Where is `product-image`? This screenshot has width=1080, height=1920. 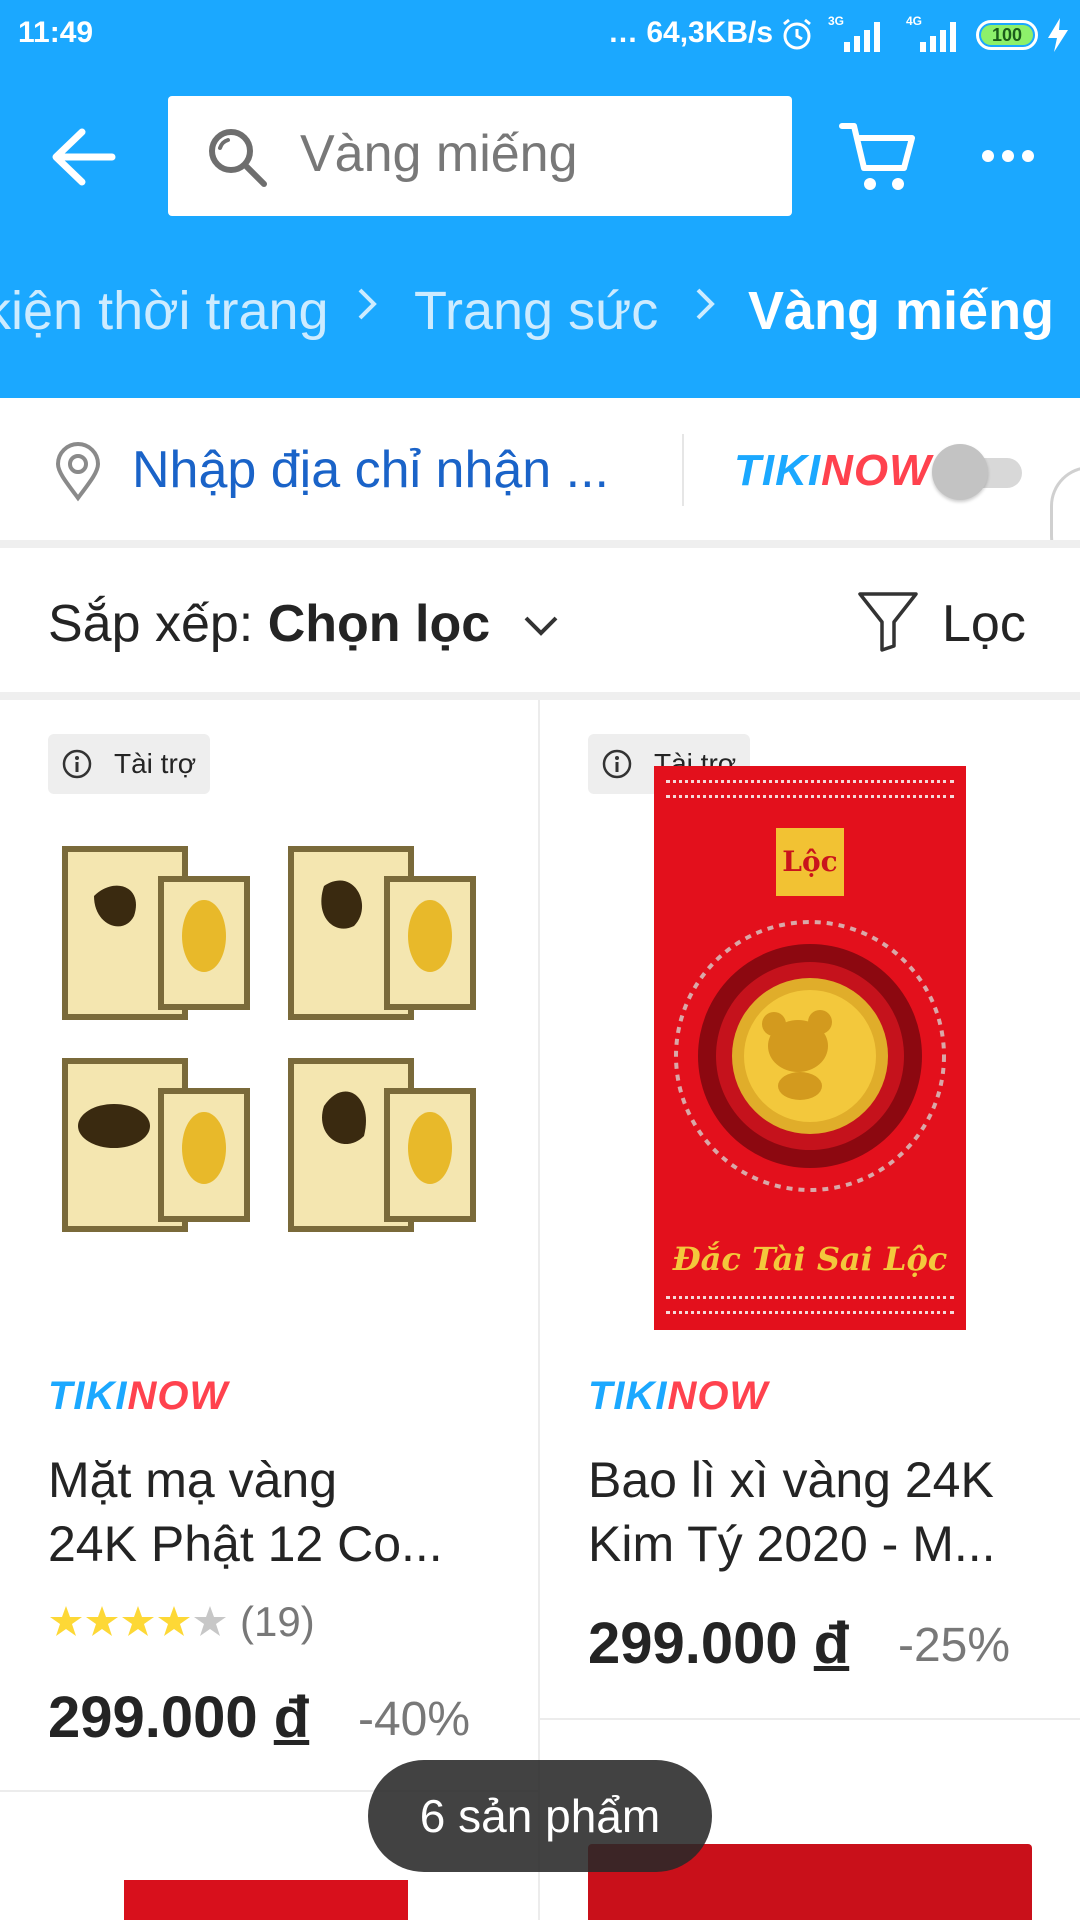
product-image is located at coordinates (269, 1039).